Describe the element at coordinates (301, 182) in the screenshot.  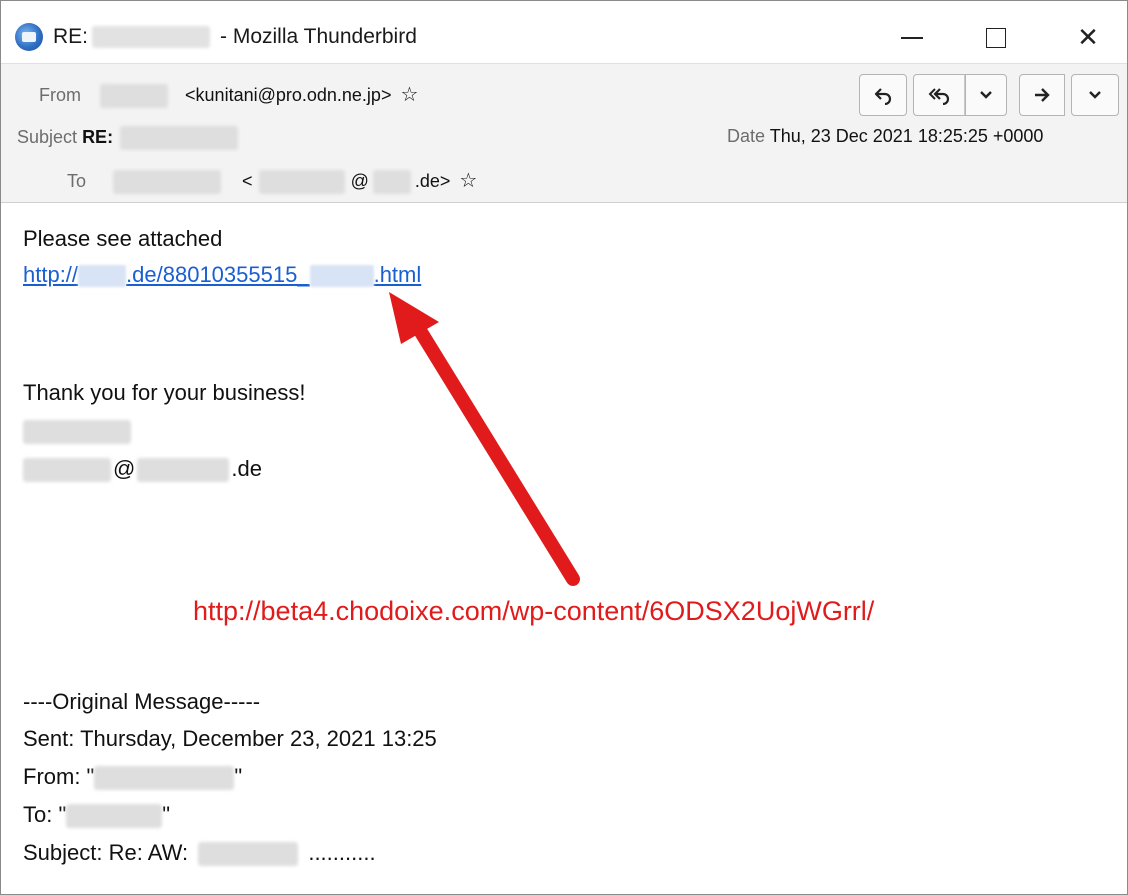
I see `redacted-recipient-user` at that location.